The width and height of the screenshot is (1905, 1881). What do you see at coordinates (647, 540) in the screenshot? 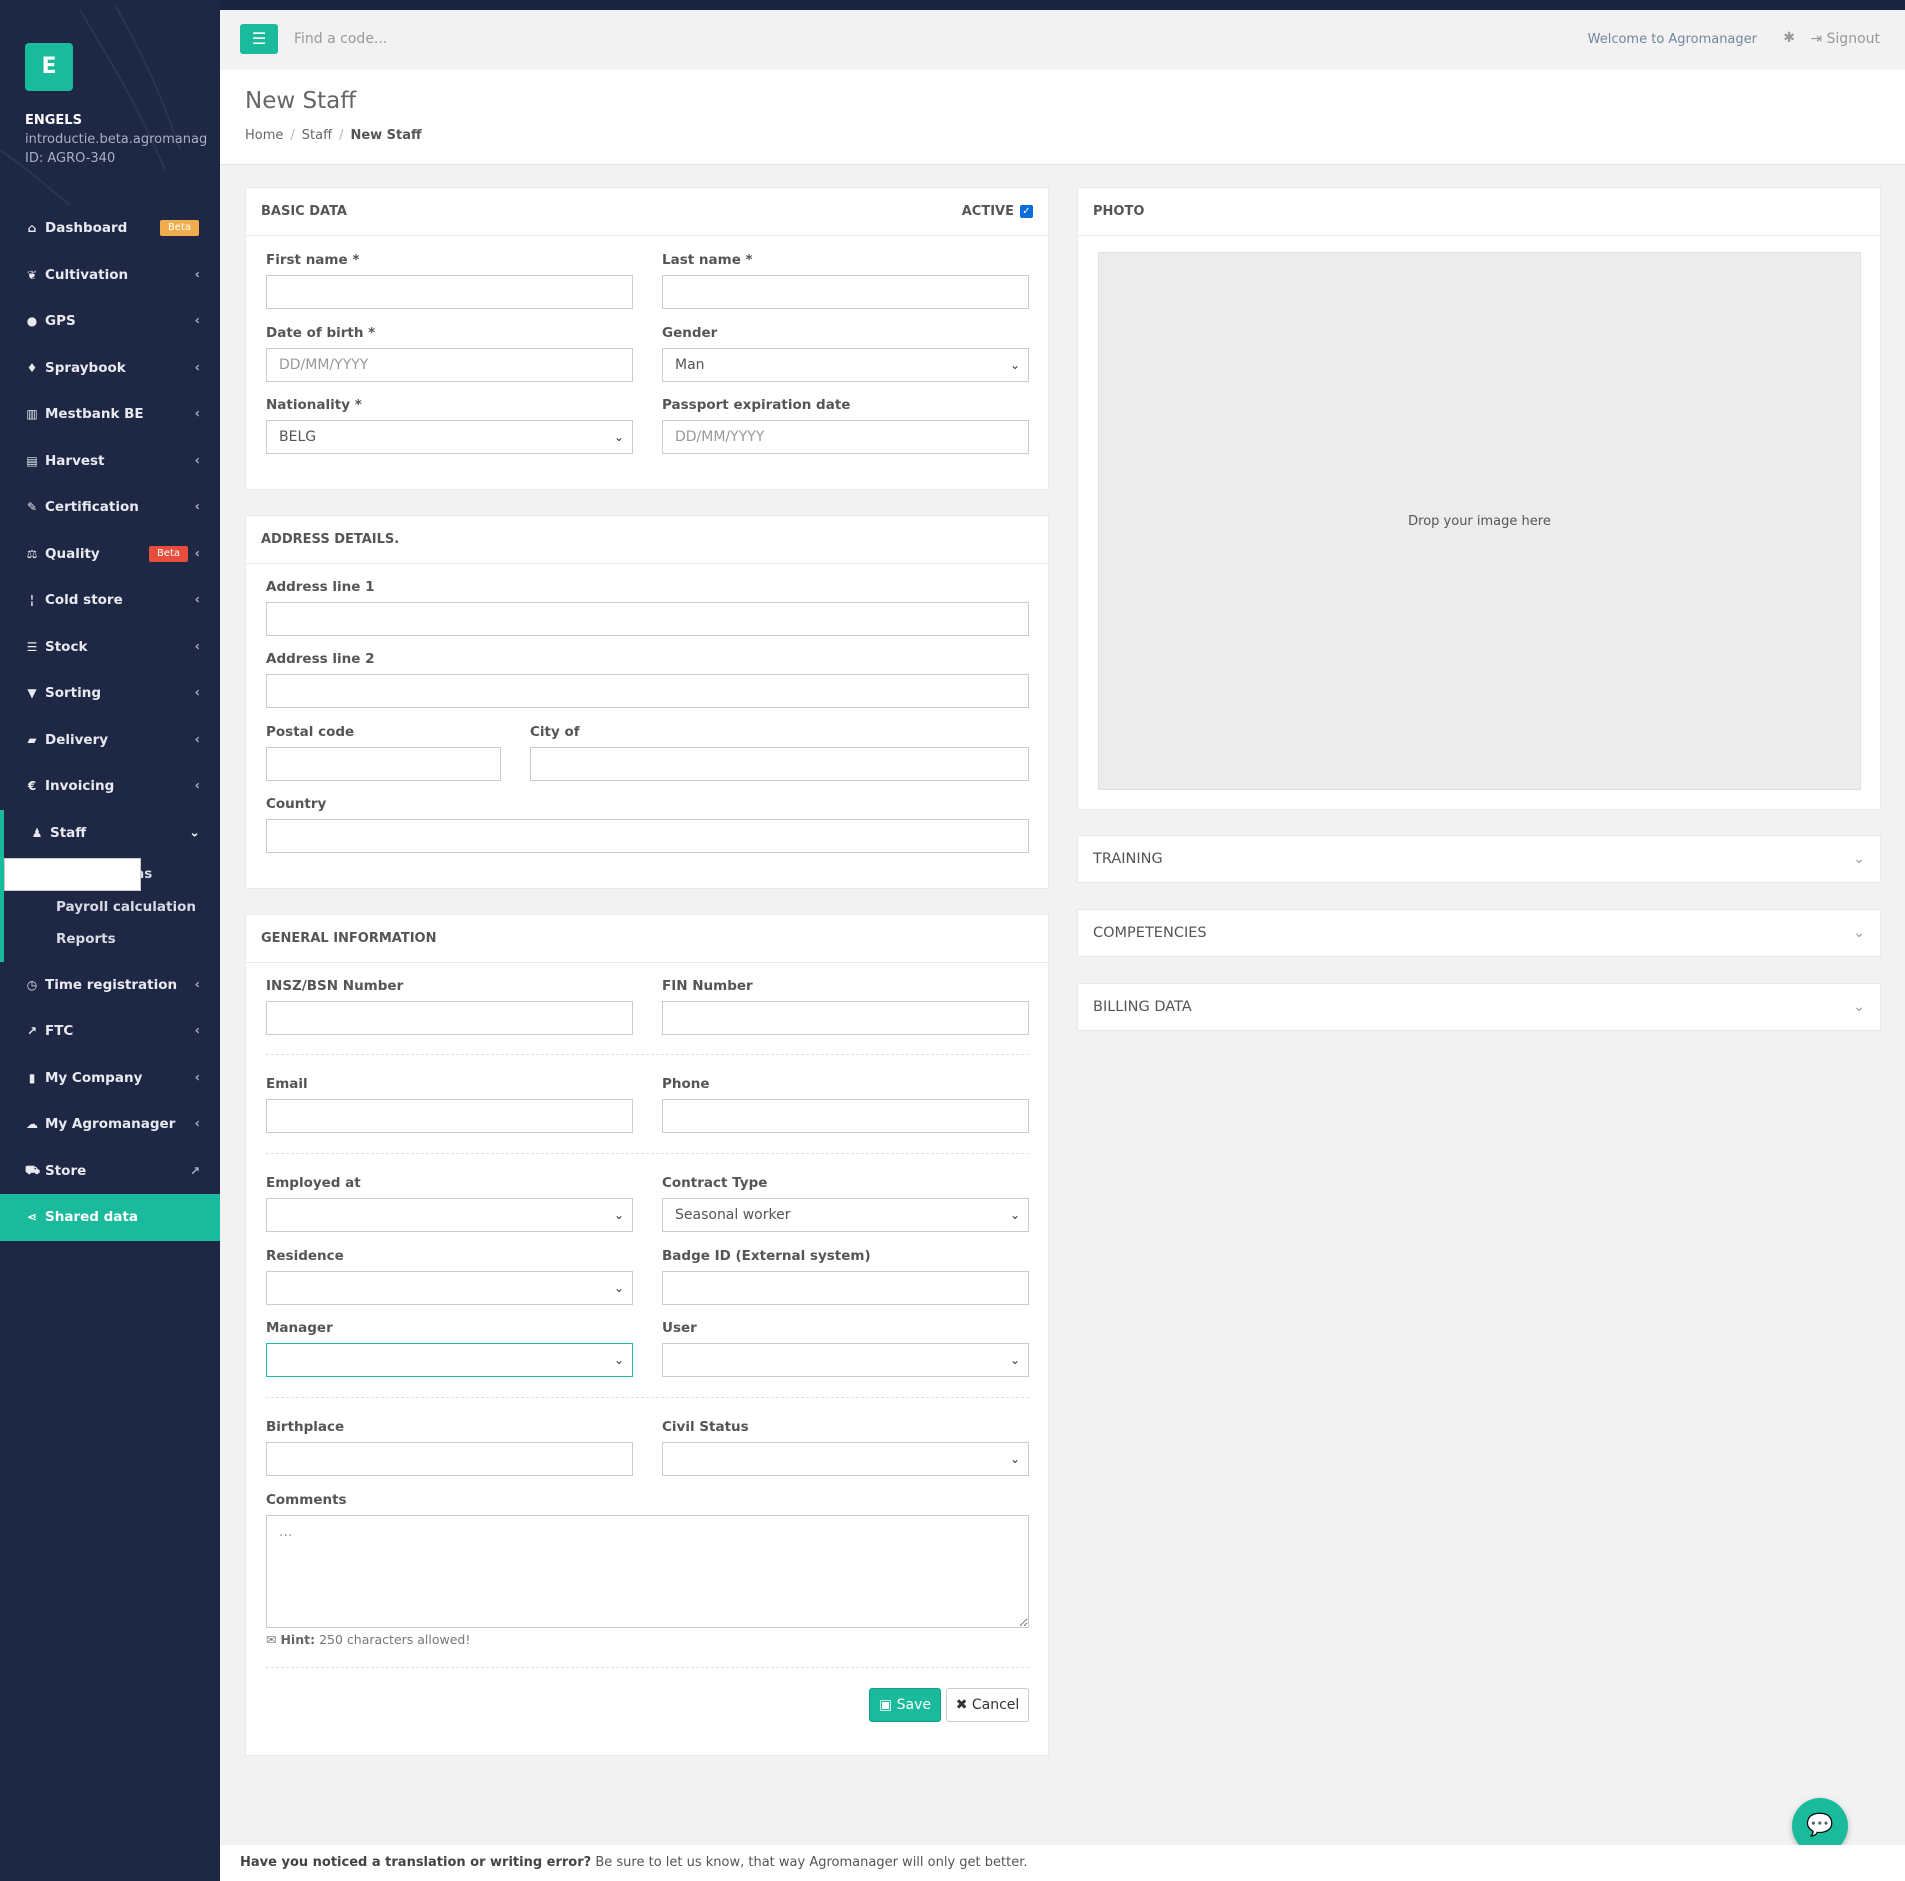
I see `address-title: ADDRESS DETAILS.` at bounding box center [647, 540].